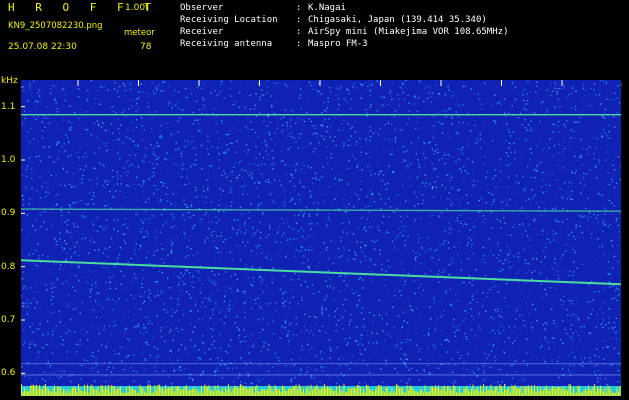  What do you see at coordinates (42, 47) in the screenshot?
I see `timestamp: 25.07.08 22:30` at bounding box center [42, 47].